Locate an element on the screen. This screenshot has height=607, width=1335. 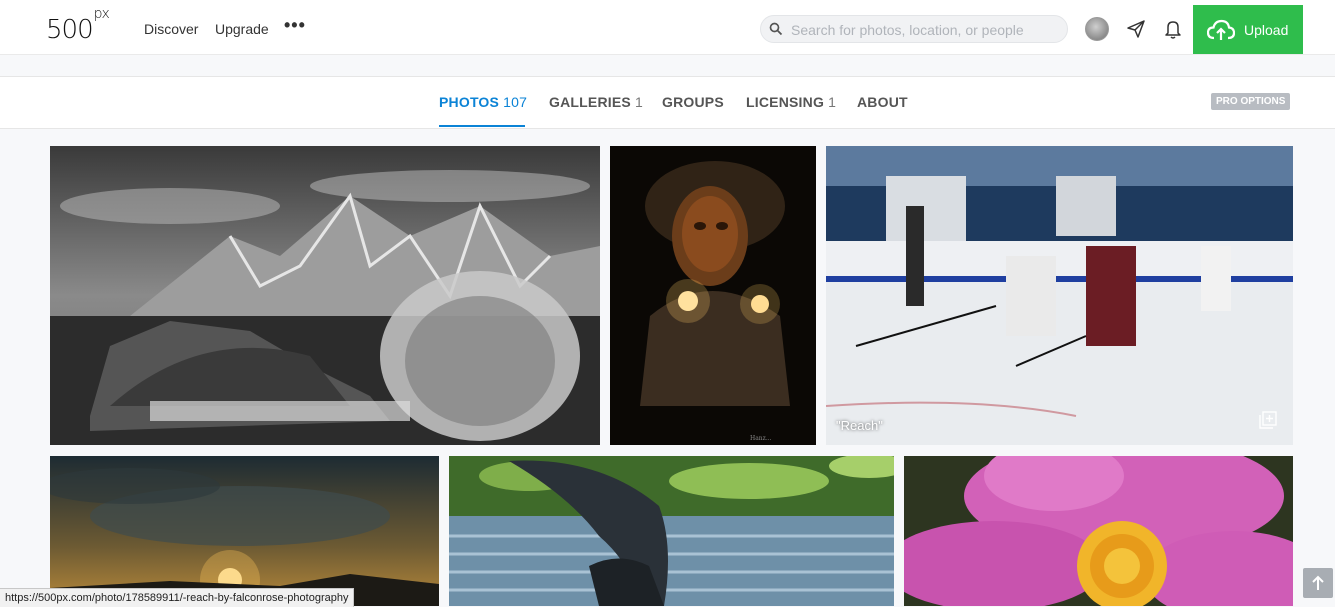
nav-discover: Discover is located at coordinates (171, 29).